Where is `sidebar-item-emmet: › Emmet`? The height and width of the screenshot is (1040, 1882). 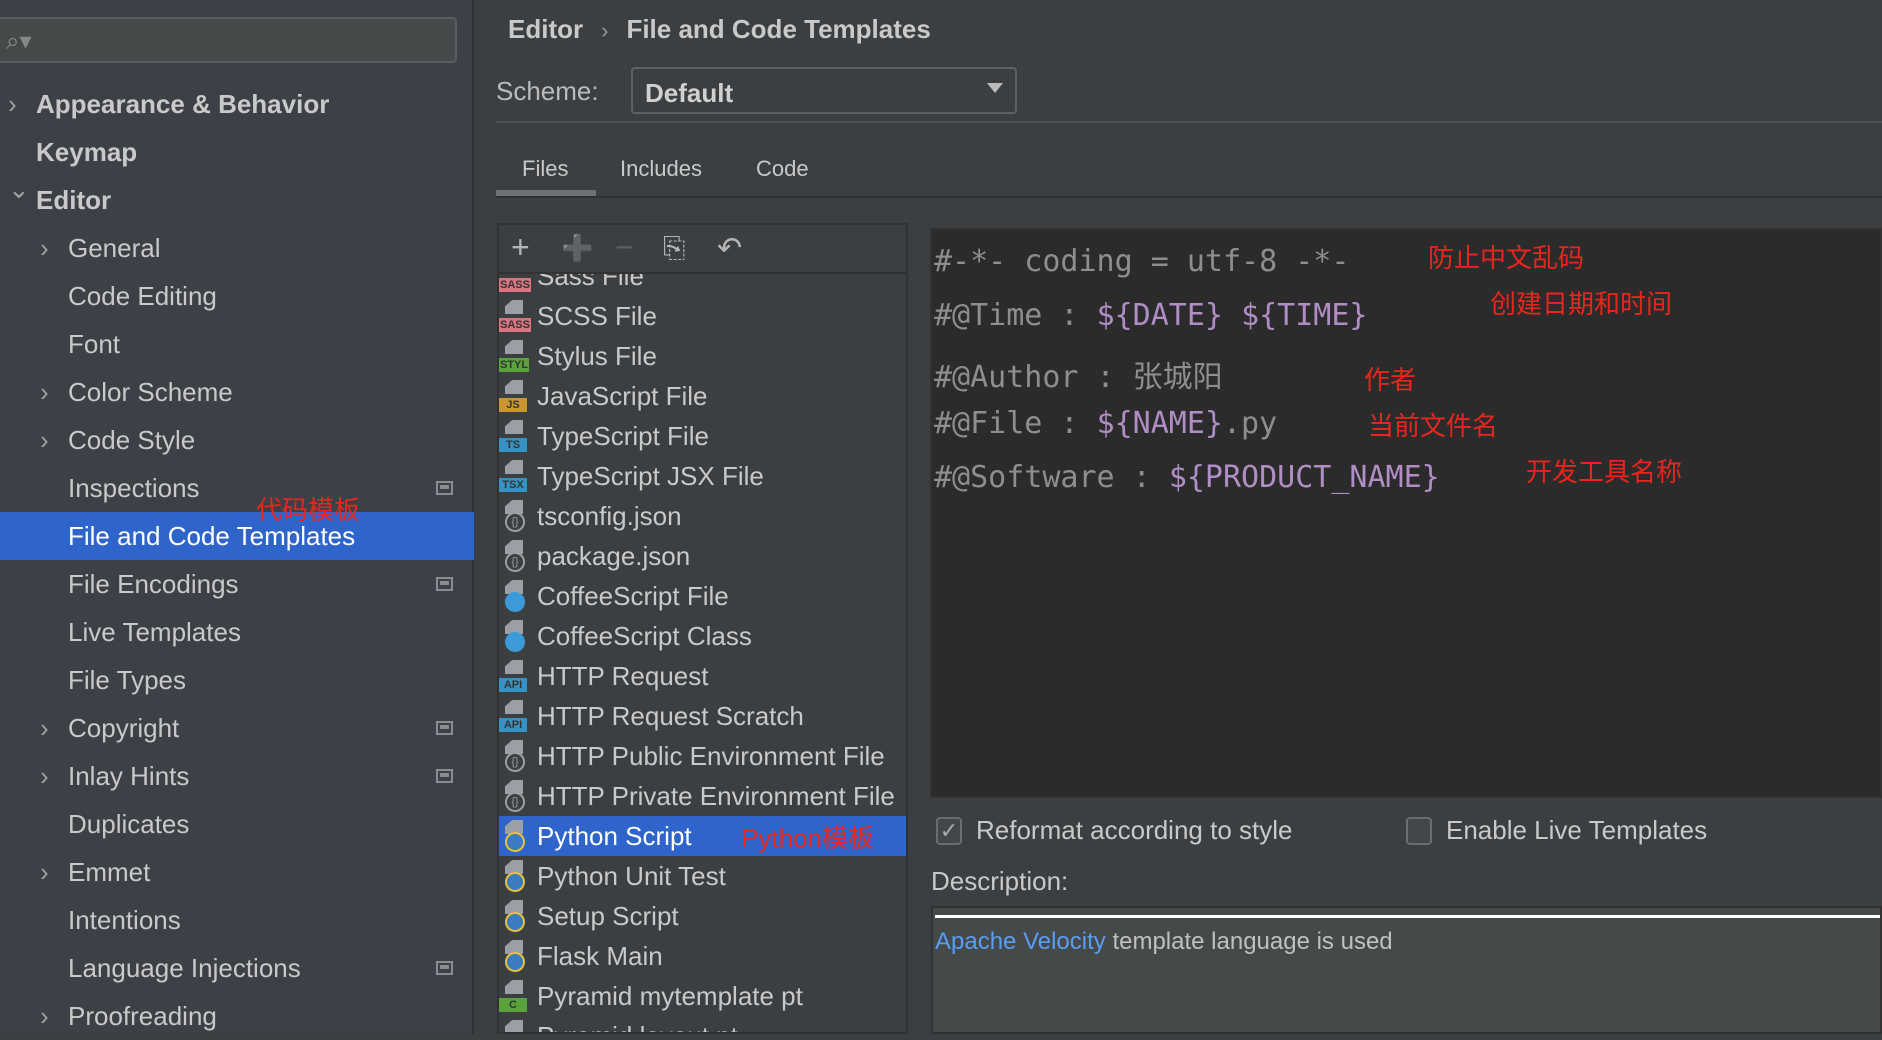 sidebar-item-emmet: › Emmet is located at coordinates (237, 872).